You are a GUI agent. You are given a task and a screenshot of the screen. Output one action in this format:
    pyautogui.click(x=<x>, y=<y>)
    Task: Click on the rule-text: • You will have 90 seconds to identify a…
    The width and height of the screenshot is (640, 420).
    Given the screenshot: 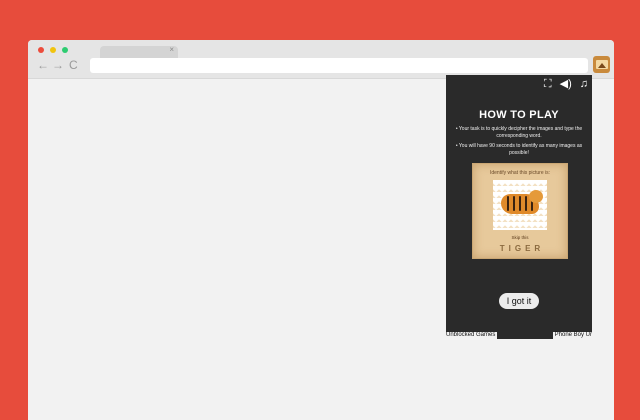 What is the action you would take?
    pyautogui.click(x=519, y=149)
    